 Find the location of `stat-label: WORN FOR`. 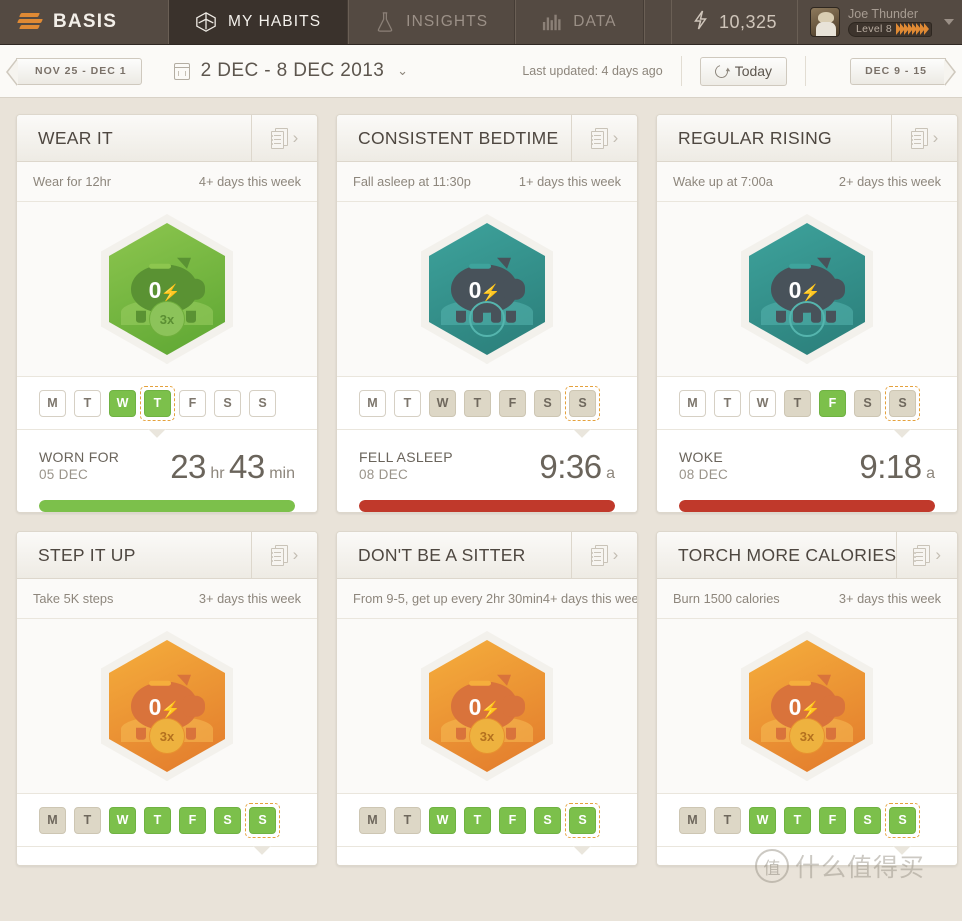

stat-label: WORN FOR is located at coordinates (79, 457).